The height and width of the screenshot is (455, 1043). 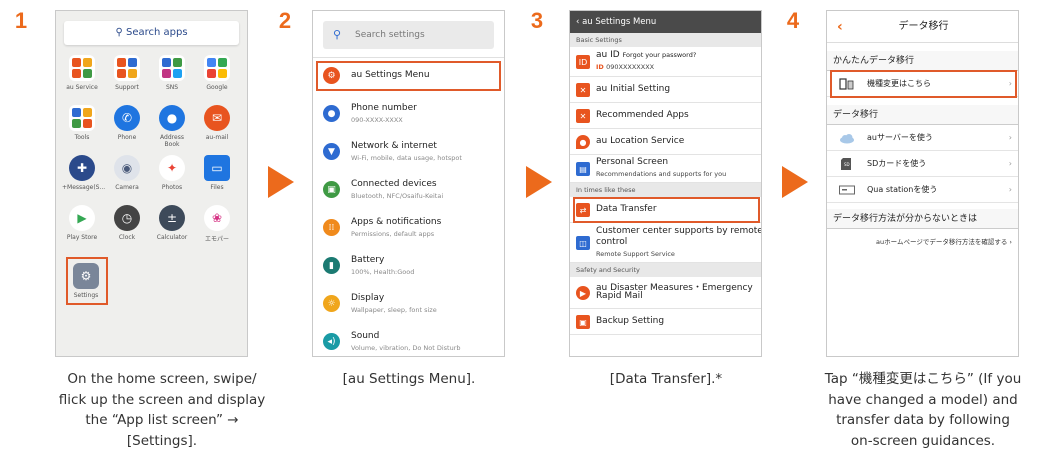 I want to click on row-label: auサーバーを使う, so click(x=900, y=137).